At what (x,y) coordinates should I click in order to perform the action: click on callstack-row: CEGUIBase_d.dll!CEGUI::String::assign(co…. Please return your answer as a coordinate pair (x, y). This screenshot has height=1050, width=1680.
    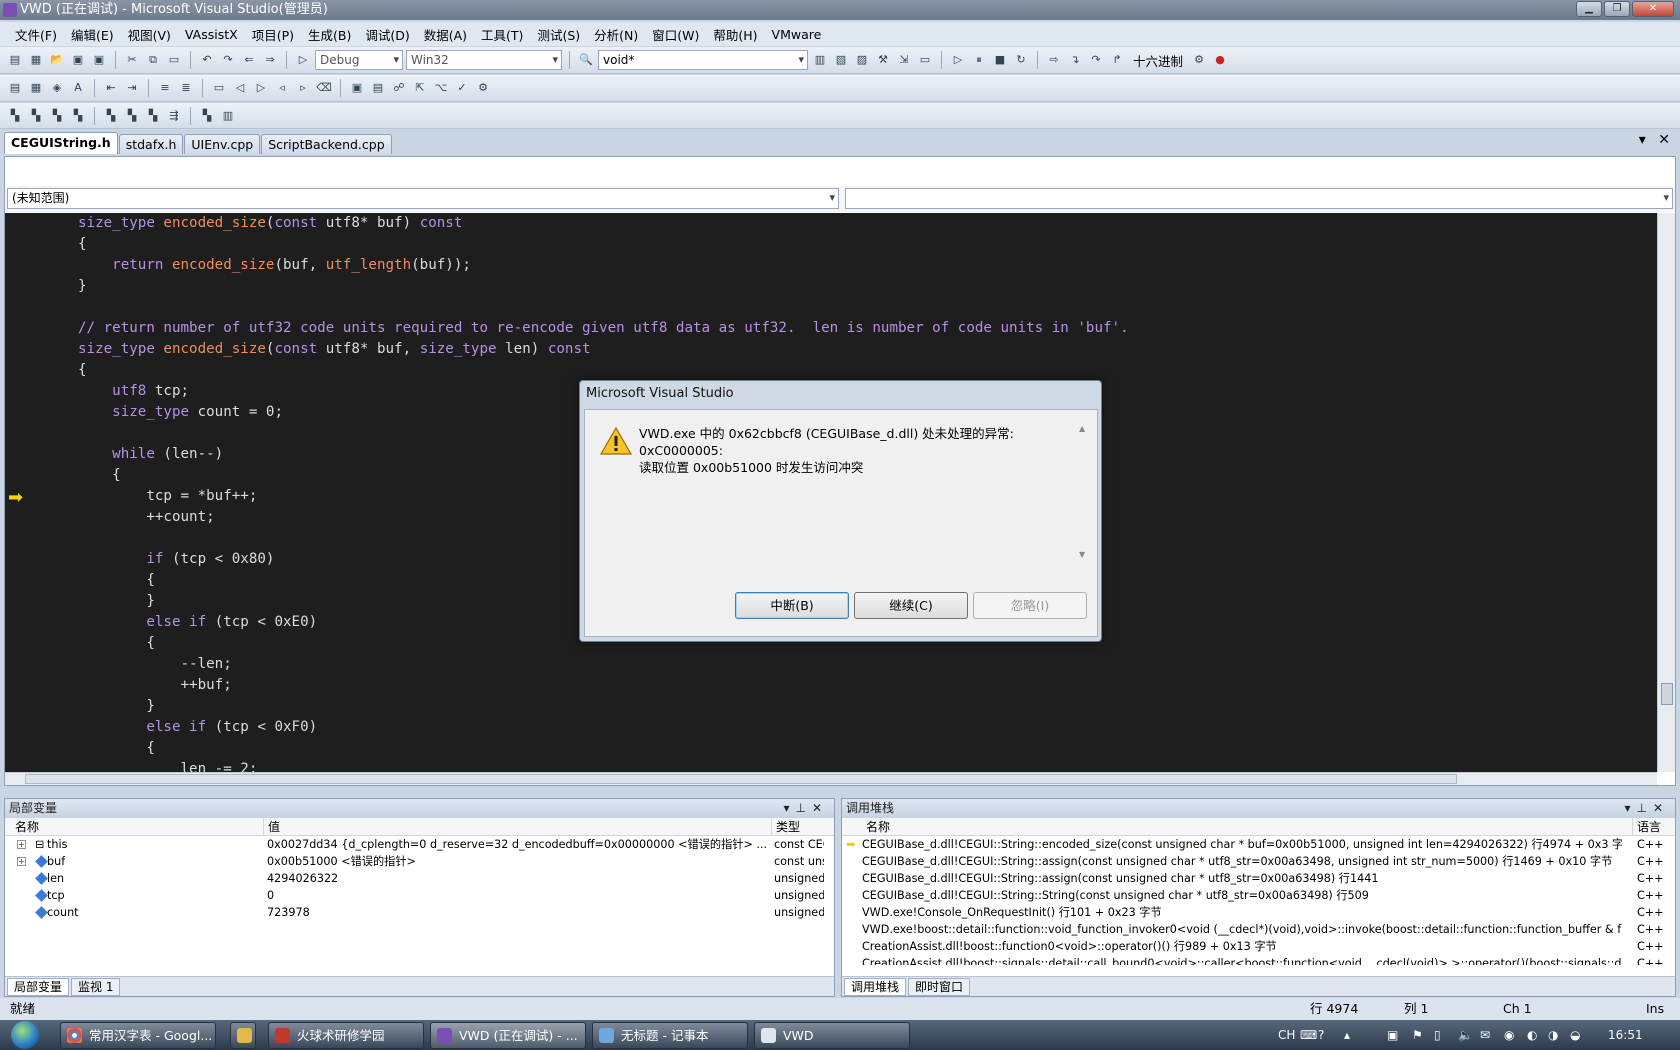
    Looking at the image, I should click on (1258, 878).